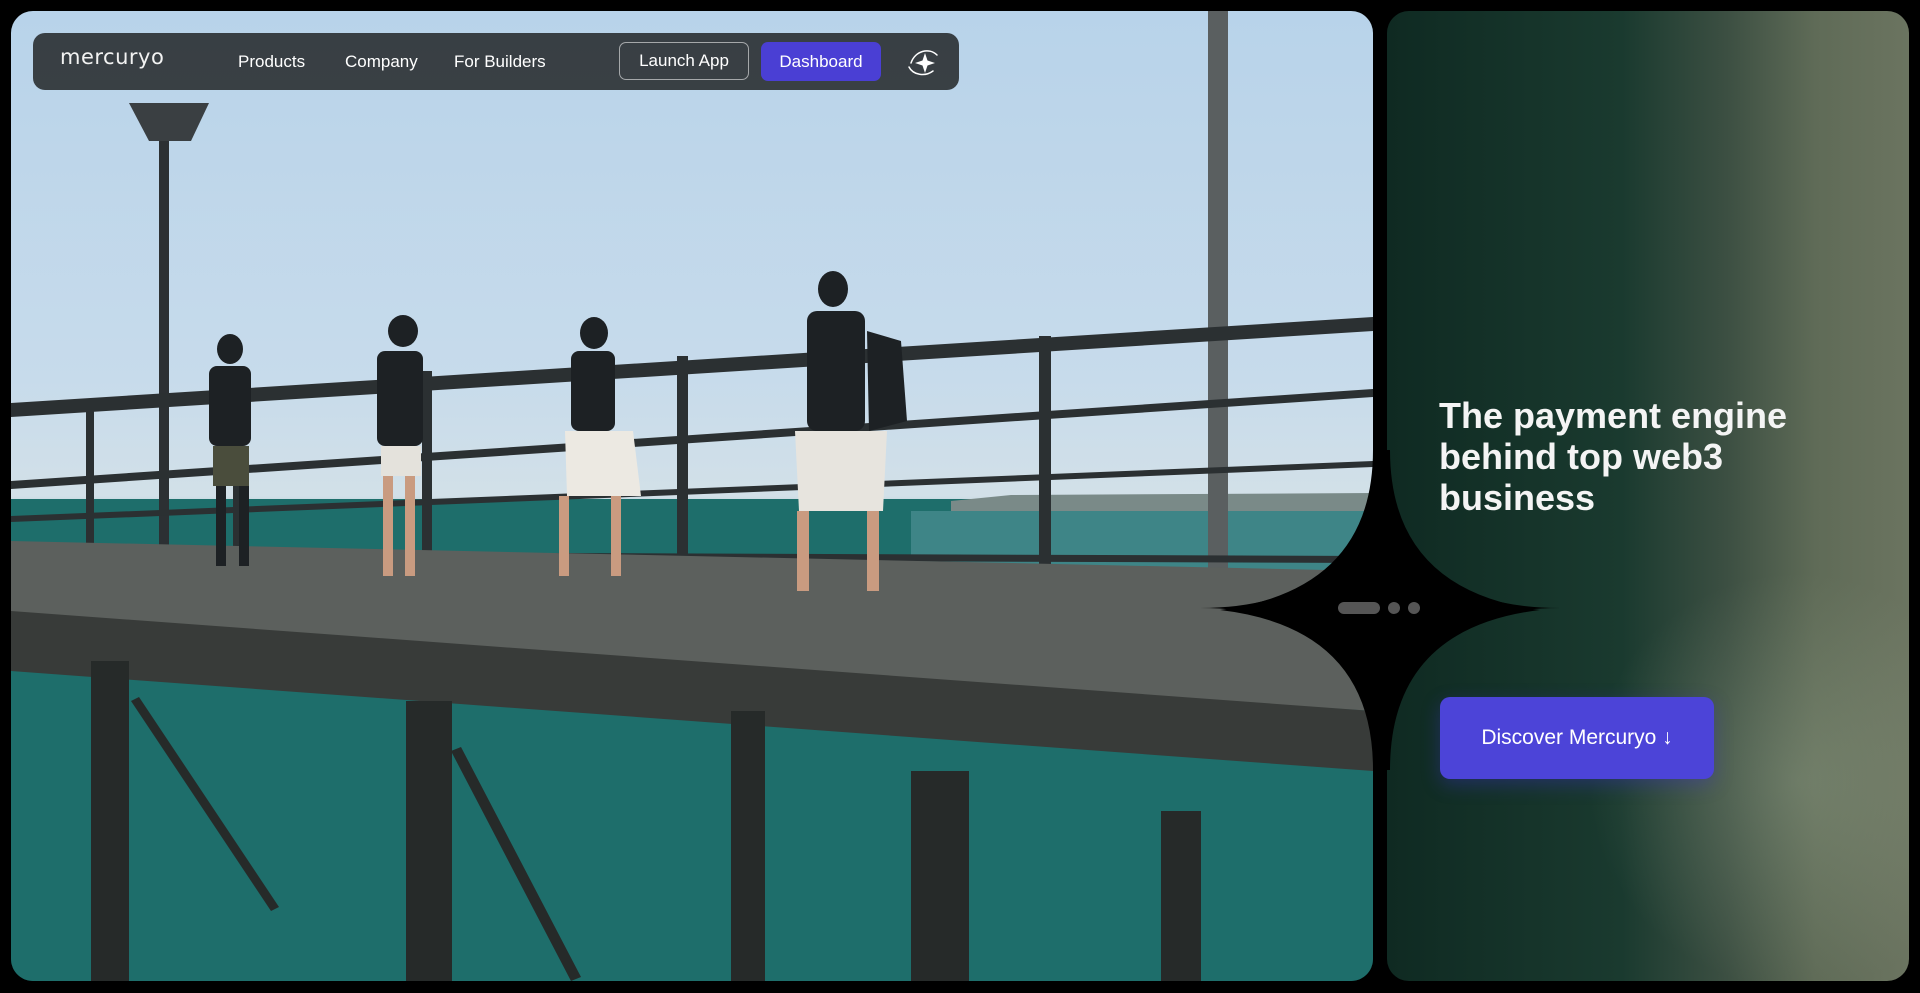 Image resolution: width=1920 pixels, height=993 pixels. Describe the element at coordinates (112, 57) in the screenshot. I see `mercuryo-logo: mercuryo` at that location.